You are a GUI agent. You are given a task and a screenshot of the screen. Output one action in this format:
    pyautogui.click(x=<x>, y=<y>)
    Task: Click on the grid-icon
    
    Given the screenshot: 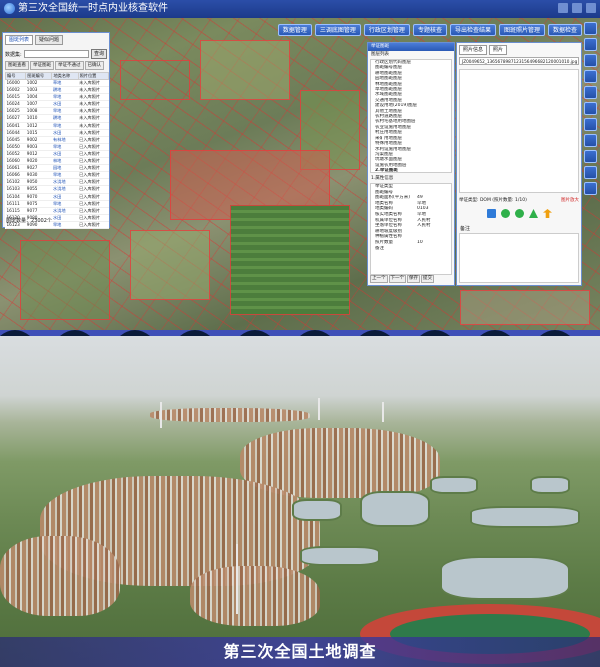 What is the action you would take?
    pyautogui.click(x=491, y=213)
    